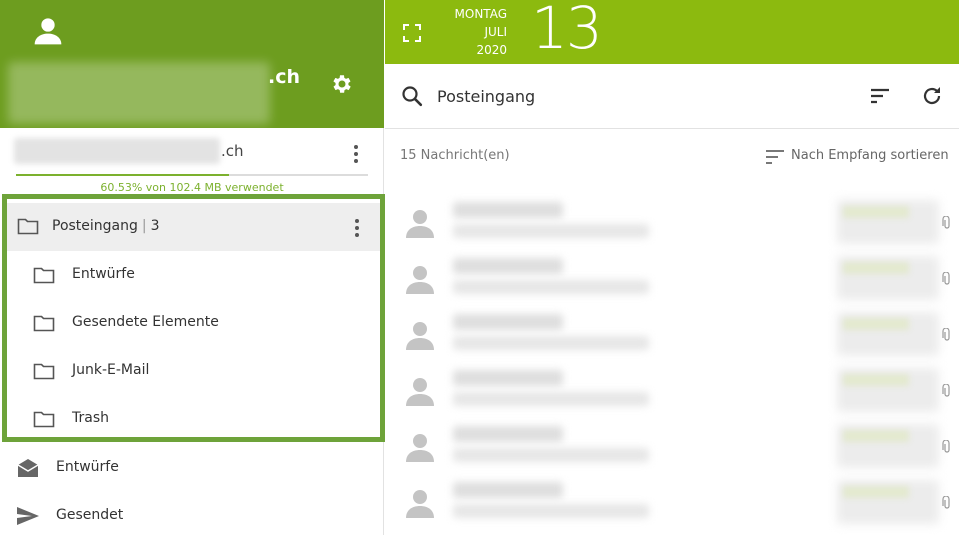 The image size is (959, 535). Describe the element at coordinates (145, 322) in the screenshot. I see `folder-label: Gesendete Elemente` at that location.